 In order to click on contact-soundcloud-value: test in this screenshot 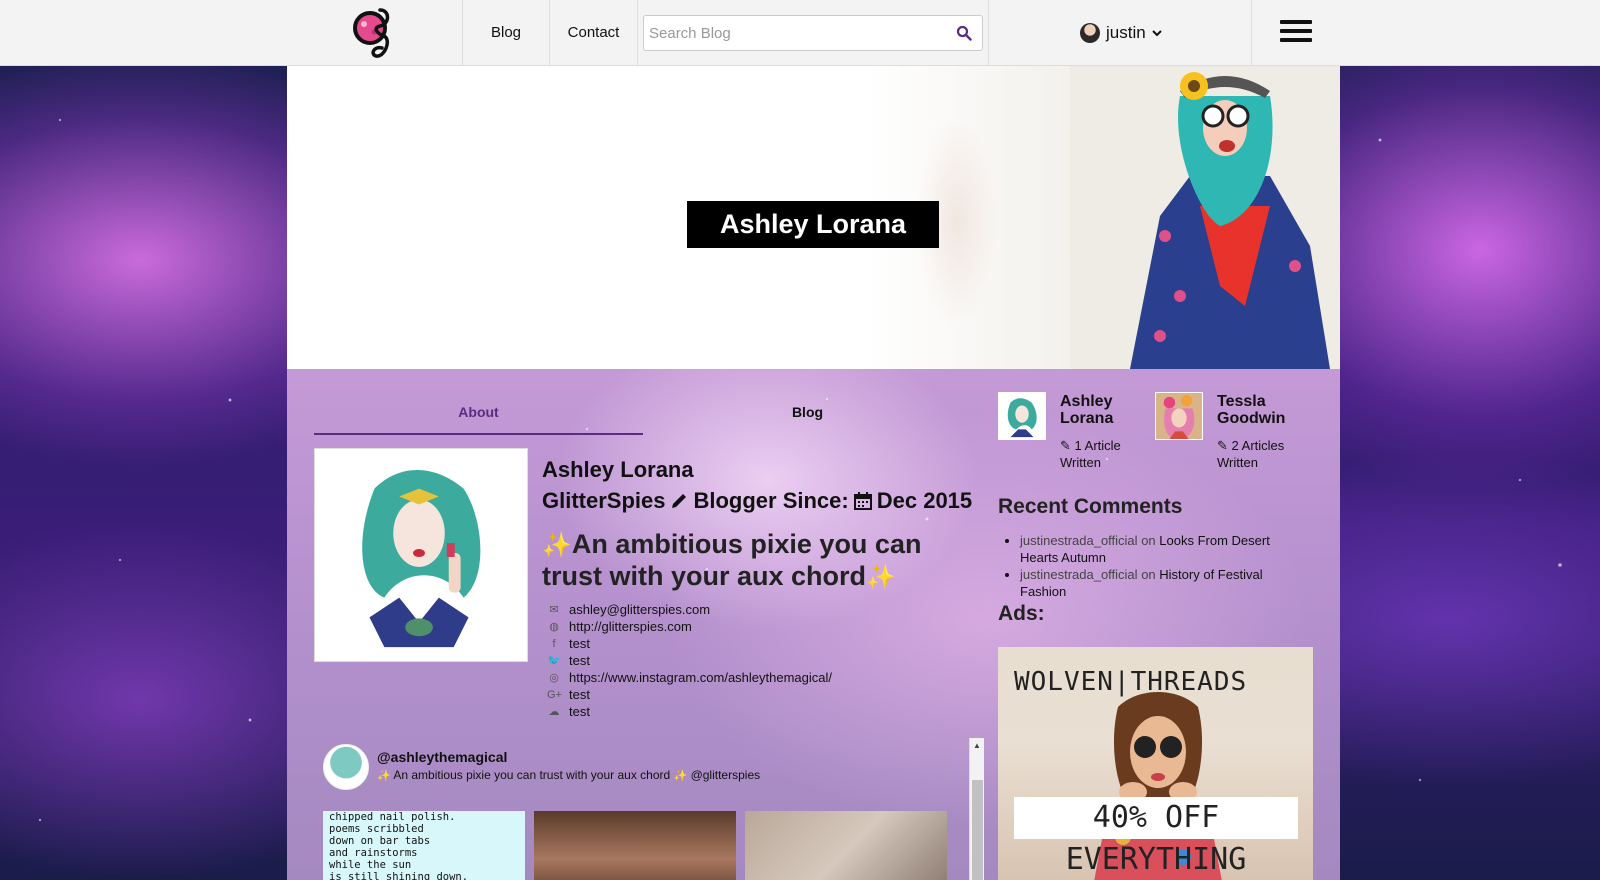, I will do `click(579, 711)`.